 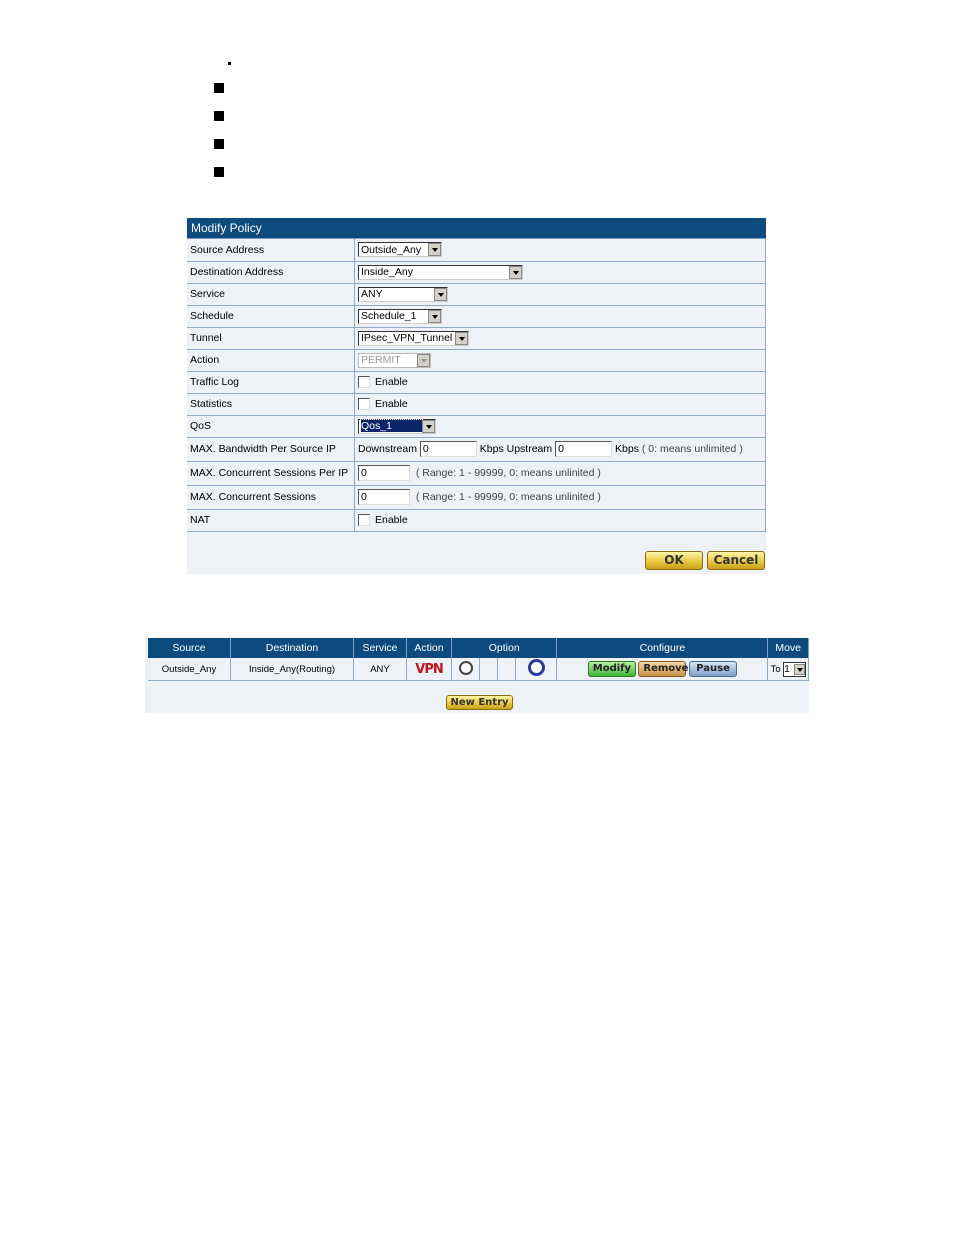 What do you see at coordinates (189, 648) in the screenshot?
I see `header-source: Source` at bounding box center [189, 648].